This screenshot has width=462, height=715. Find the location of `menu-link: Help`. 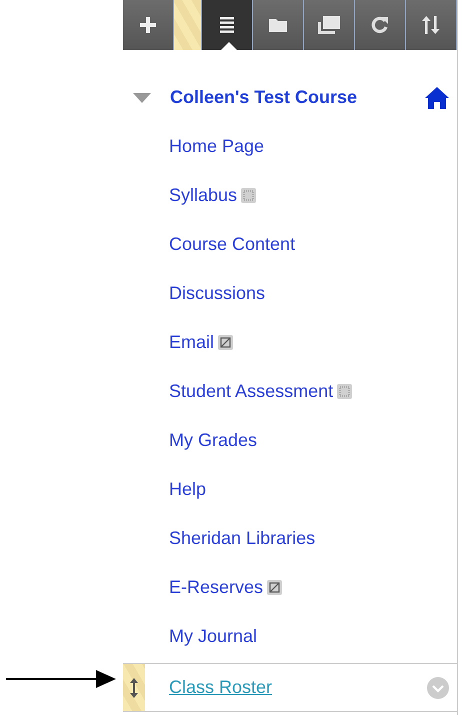

menu-link: Help is located at coordinates (187, 489).